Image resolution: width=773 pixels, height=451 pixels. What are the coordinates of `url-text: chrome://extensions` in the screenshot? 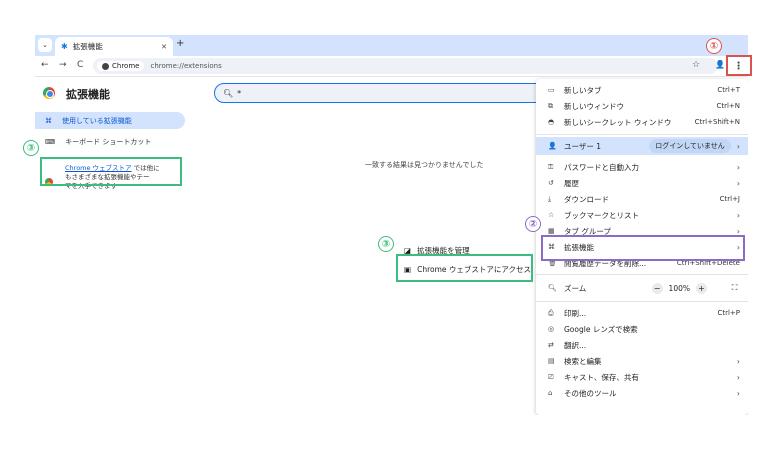 It's located at (186, 66).